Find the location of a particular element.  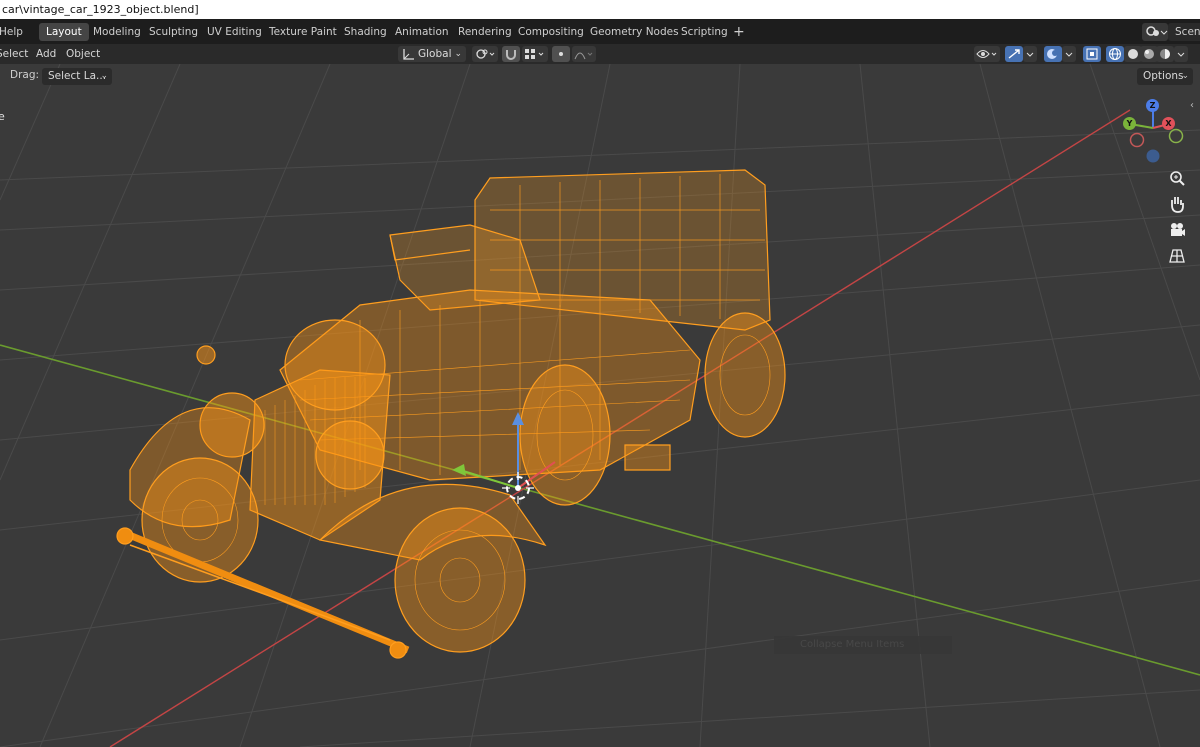

drag-label: Drag: is located at coordinates (25, 75).